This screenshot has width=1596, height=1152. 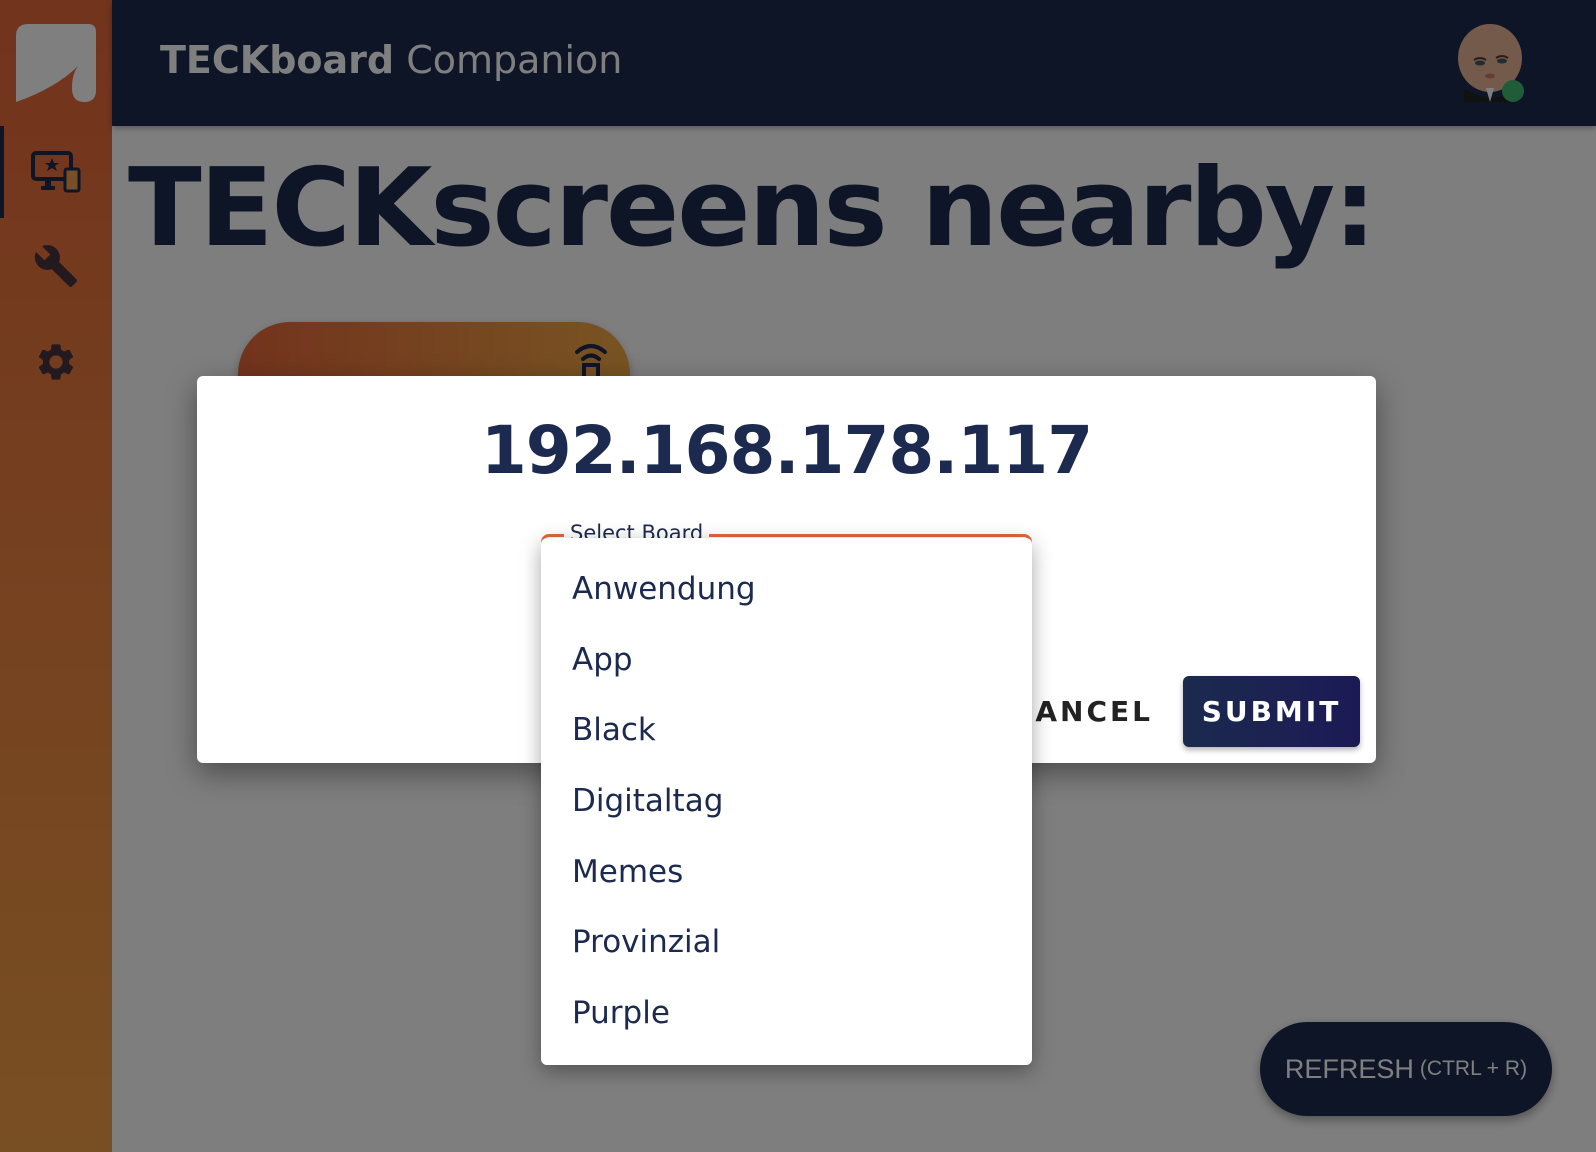 What do you see at coordinates (1082, 711) in the screenshot?
I see `cancel-button: CANCEL` at bounding box center [1082, 711].